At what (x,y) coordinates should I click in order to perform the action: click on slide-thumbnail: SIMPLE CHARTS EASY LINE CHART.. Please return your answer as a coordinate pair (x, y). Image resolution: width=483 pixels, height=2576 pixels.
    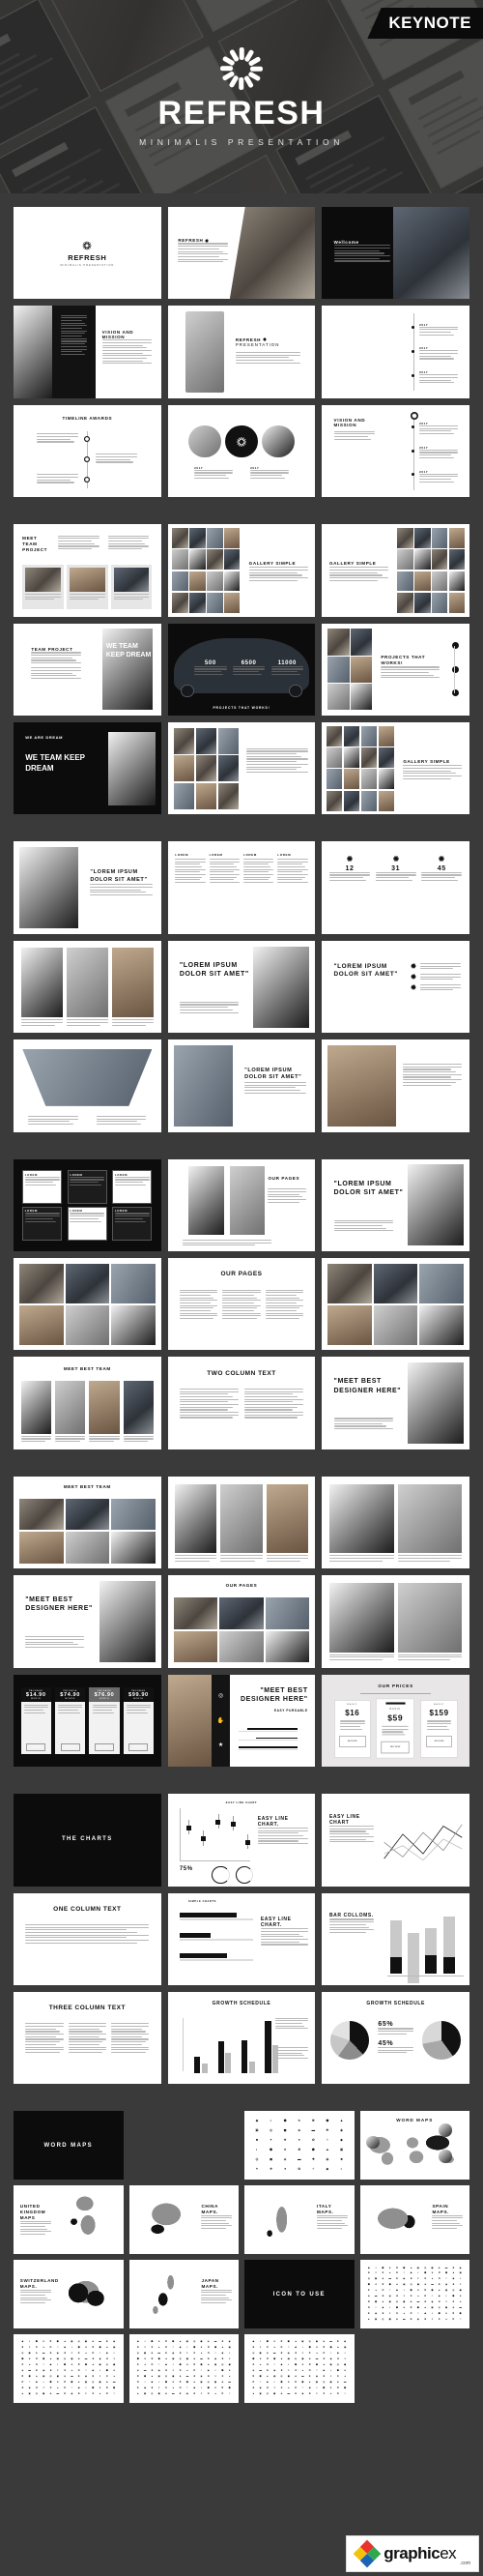
    Looking at the image, I should click on (241, 1938).